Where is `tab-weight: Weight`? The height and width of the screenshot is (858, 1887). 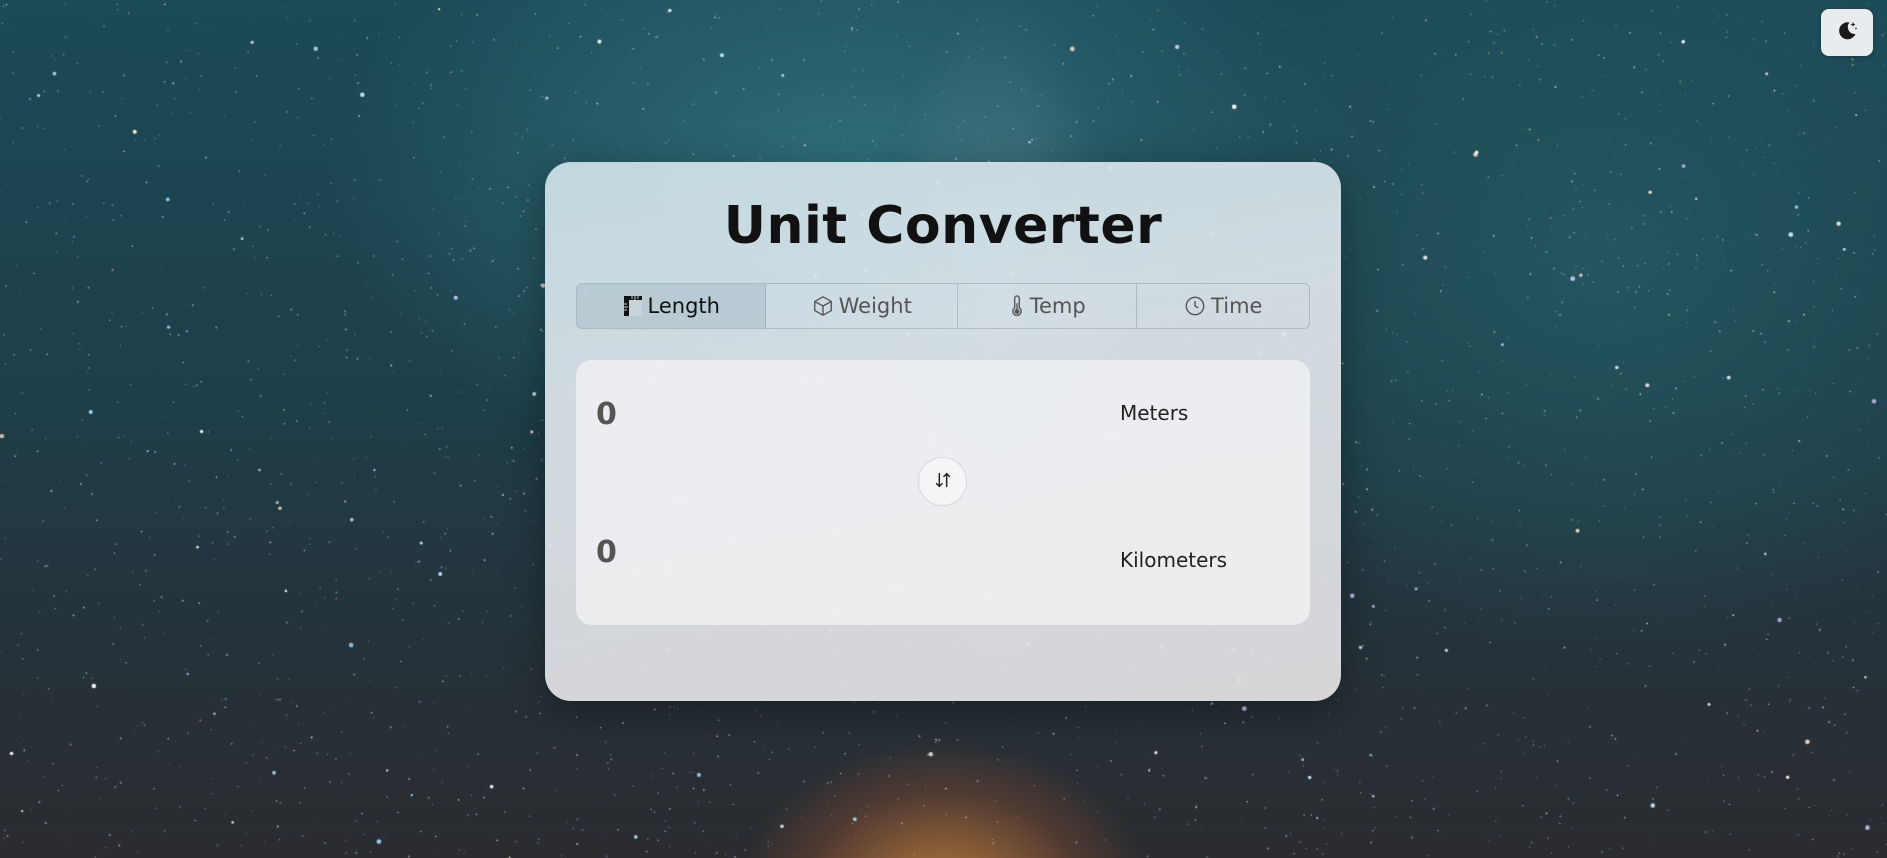
tab-weight: Weight is located at coordinates (862, 306).